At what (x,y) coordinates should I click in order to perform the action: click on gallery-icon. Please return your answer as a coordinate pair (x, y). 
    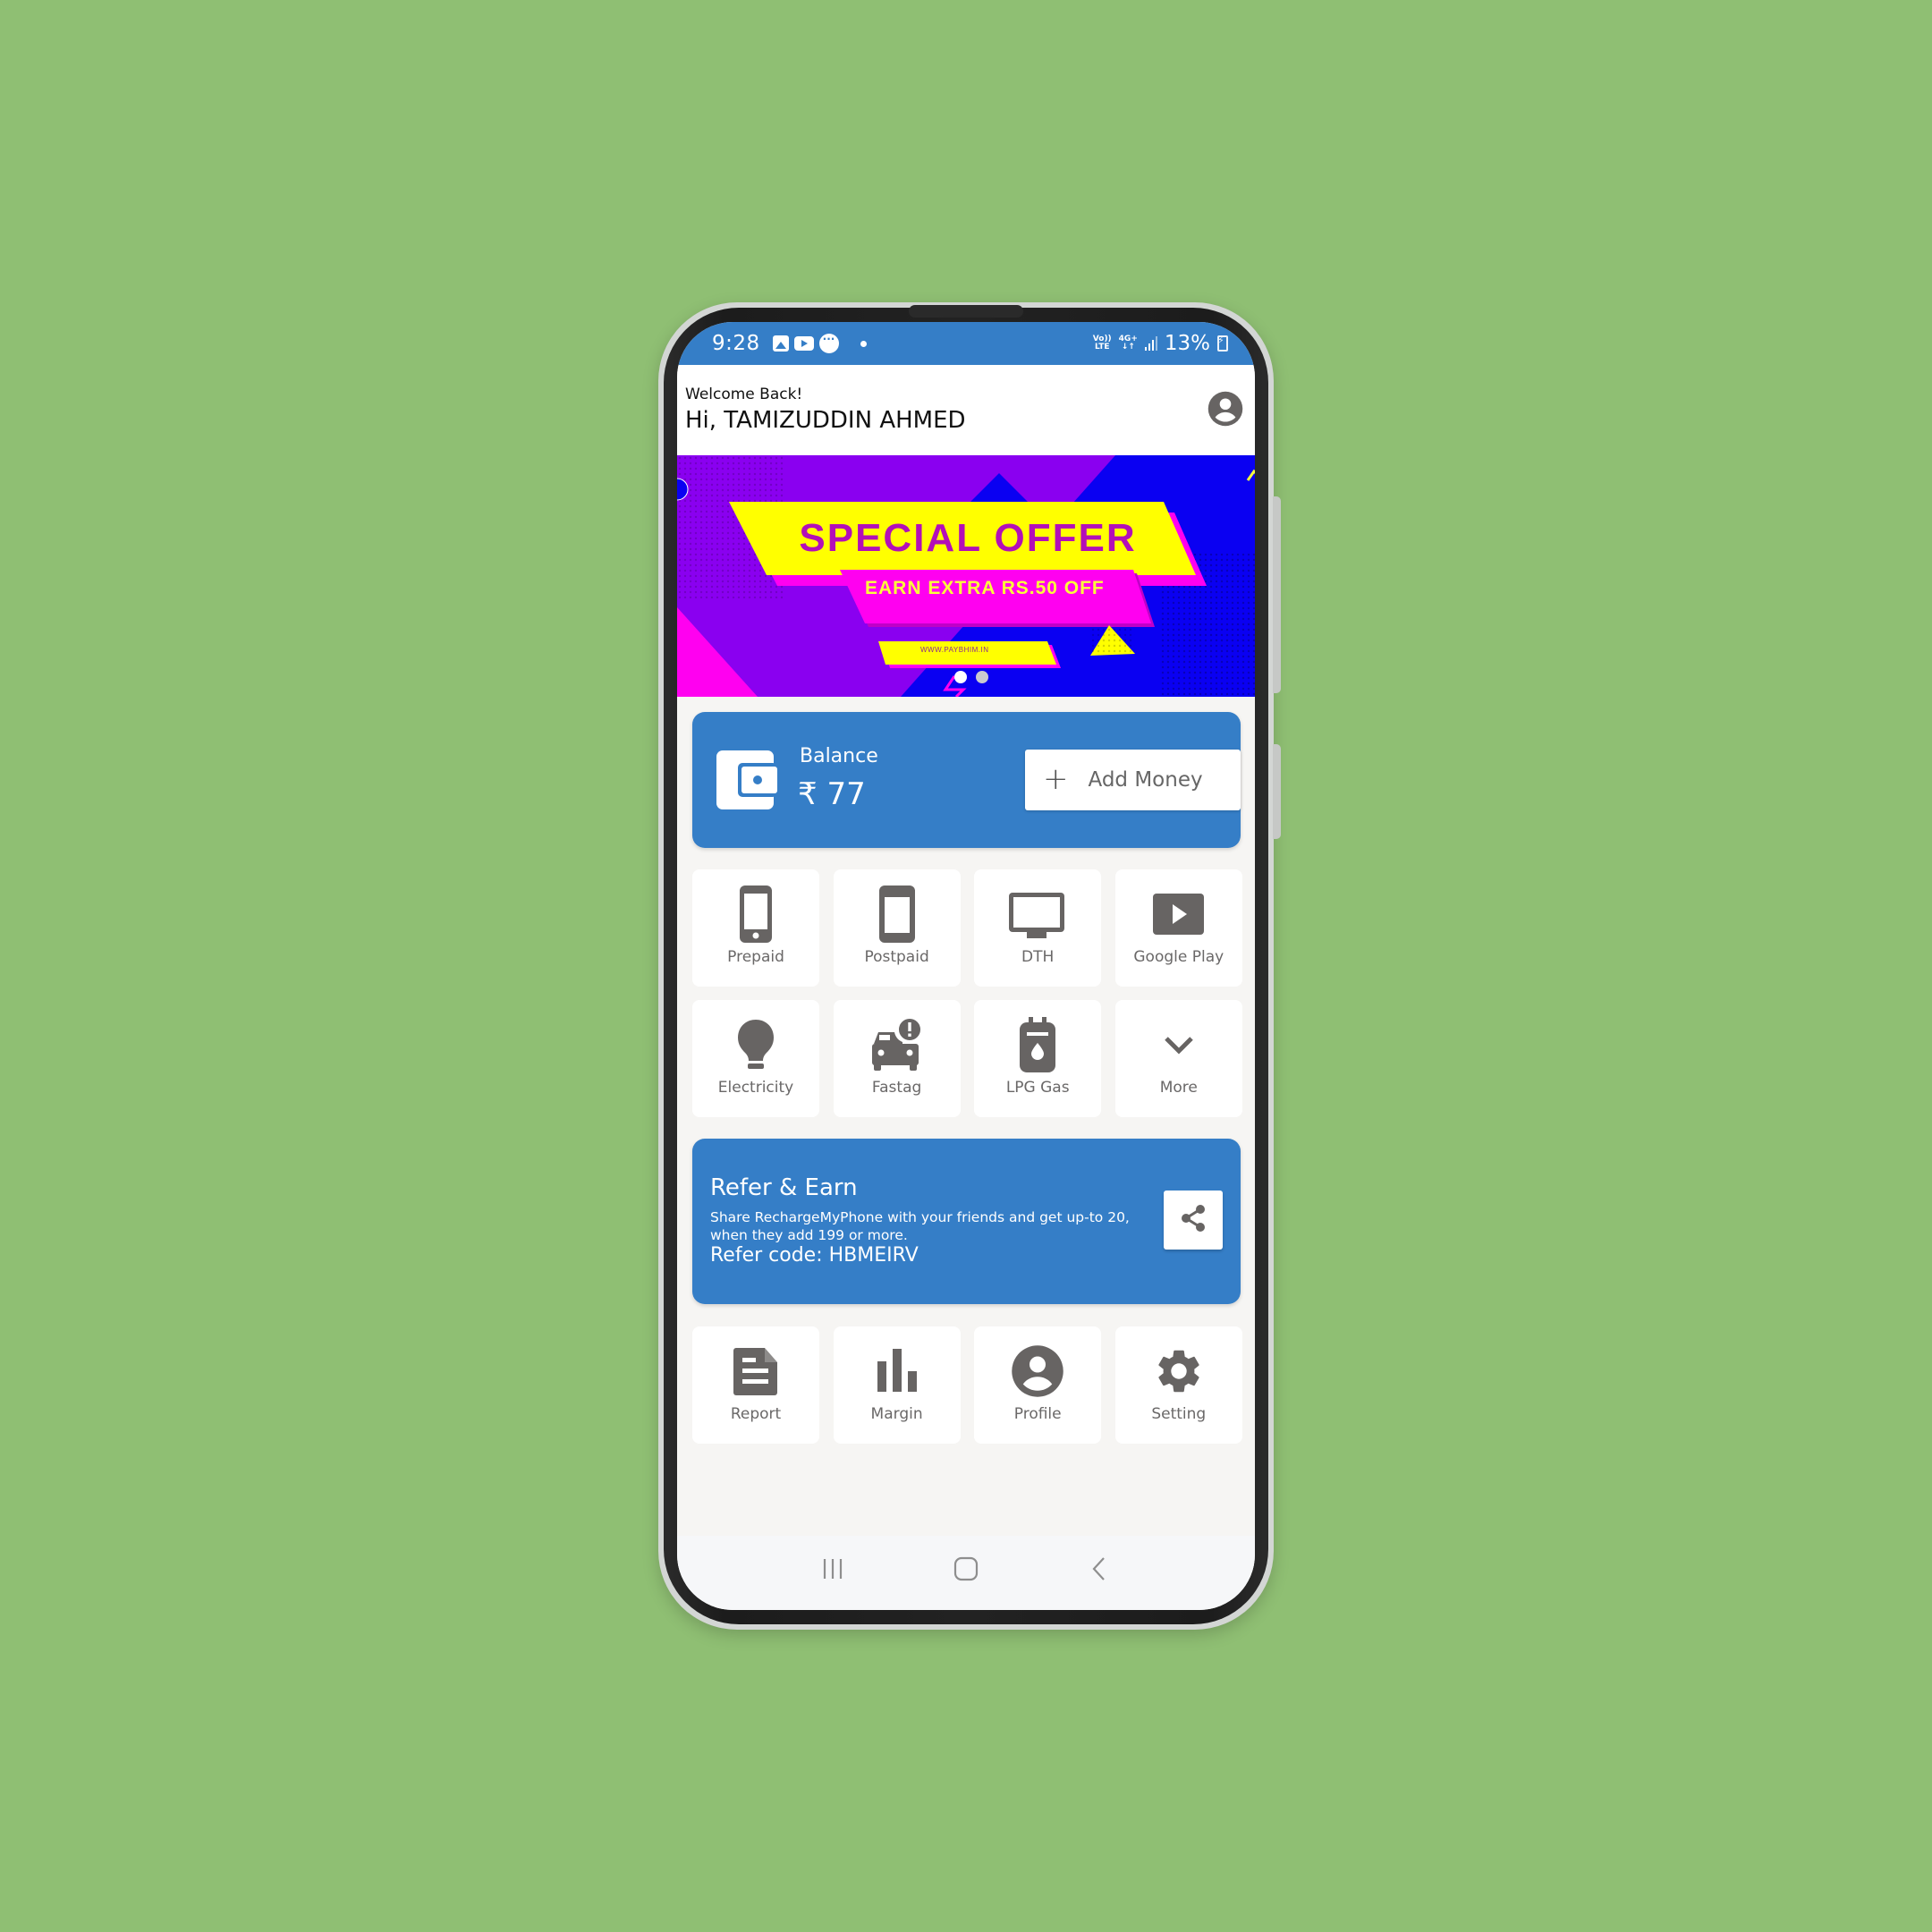
    Looking at the image, I should click on (780, 343).